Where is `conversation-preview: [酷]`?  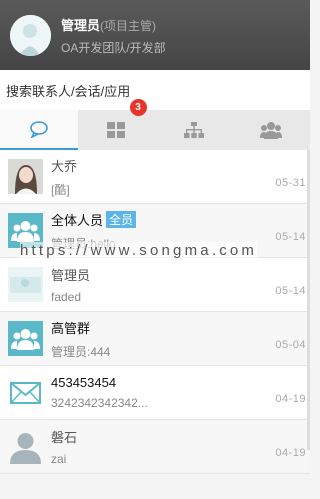
conversation-preview: [酷] is located at coordinates (60, 189).